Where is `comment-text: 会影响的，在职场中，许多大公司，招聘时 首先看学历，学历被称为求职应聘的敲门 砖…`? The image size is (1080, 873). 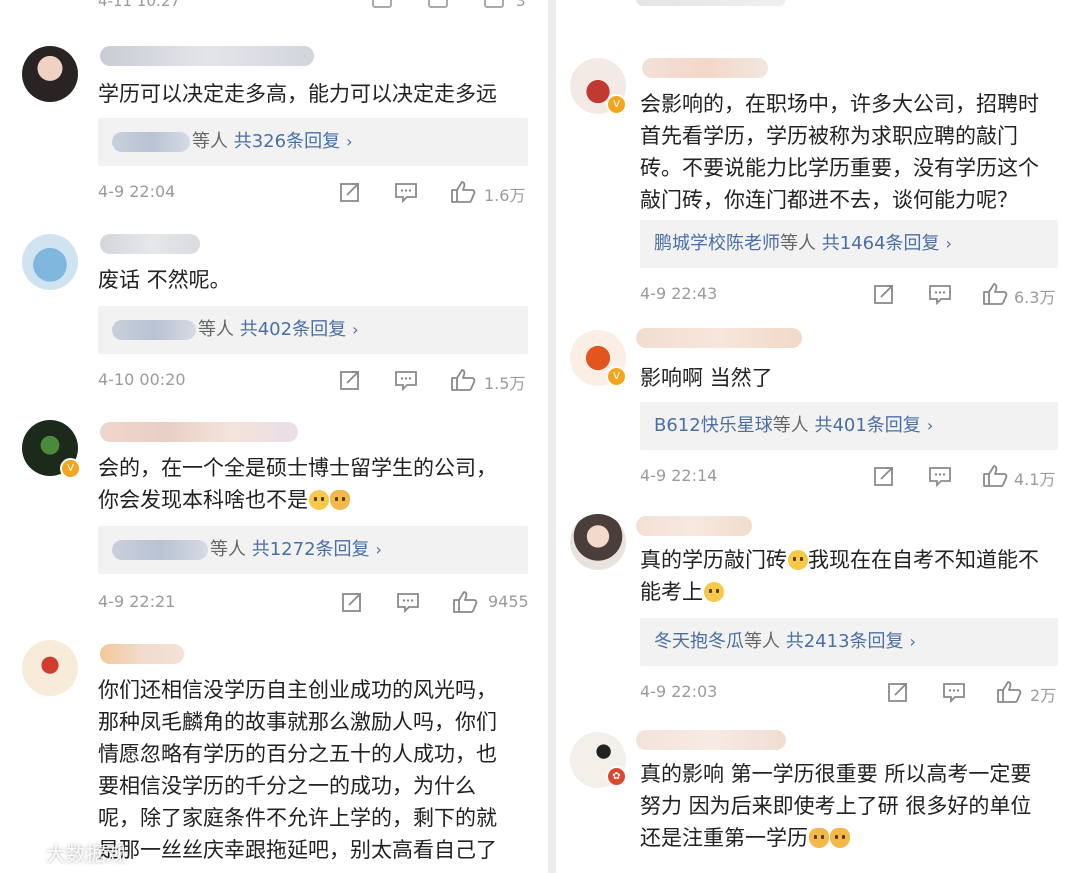 comment-text: 会影响的，在职场中，许多大公司，招聘时 首先看学历，学历被称为求职应聘的敲门 砖… is located at coordinates (839, 152).